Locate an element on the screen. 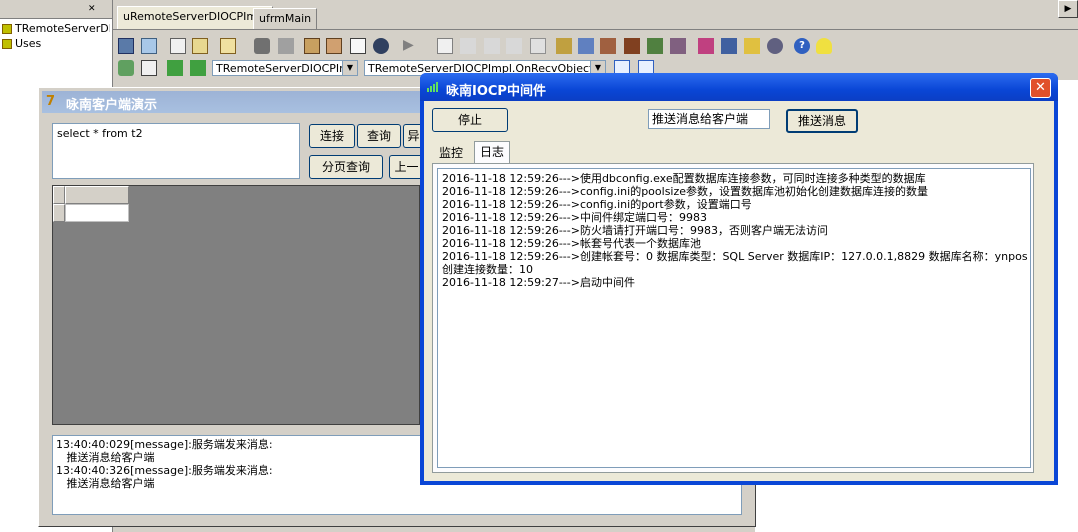  component-icon is located at coordinates (564, 46).